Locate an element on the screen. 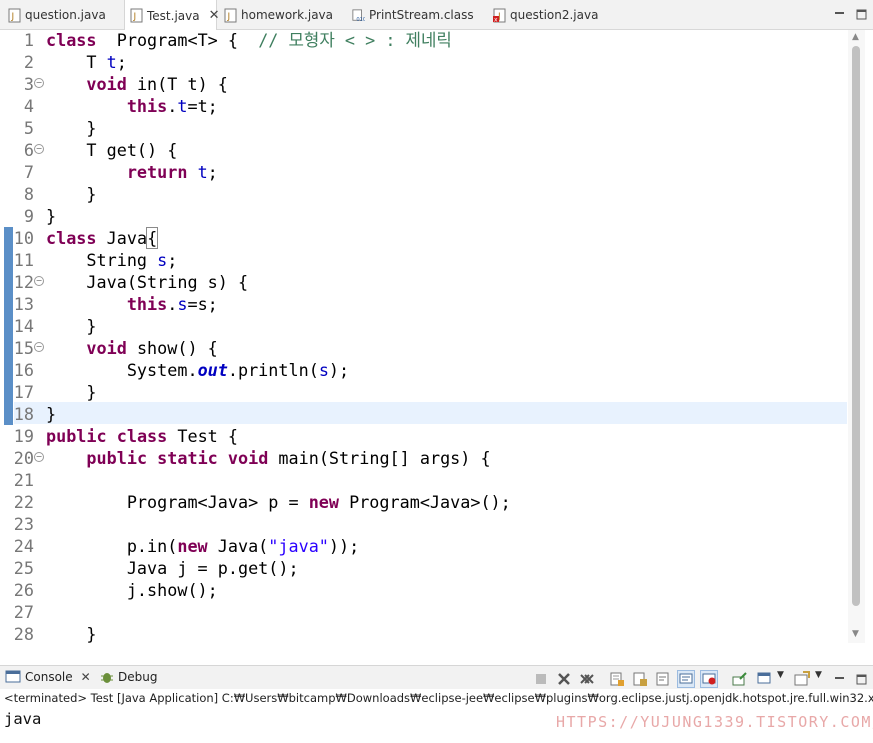 The width and height of the screenshot is (873, 743). maximize-icon is located at coordinates (861, 14).